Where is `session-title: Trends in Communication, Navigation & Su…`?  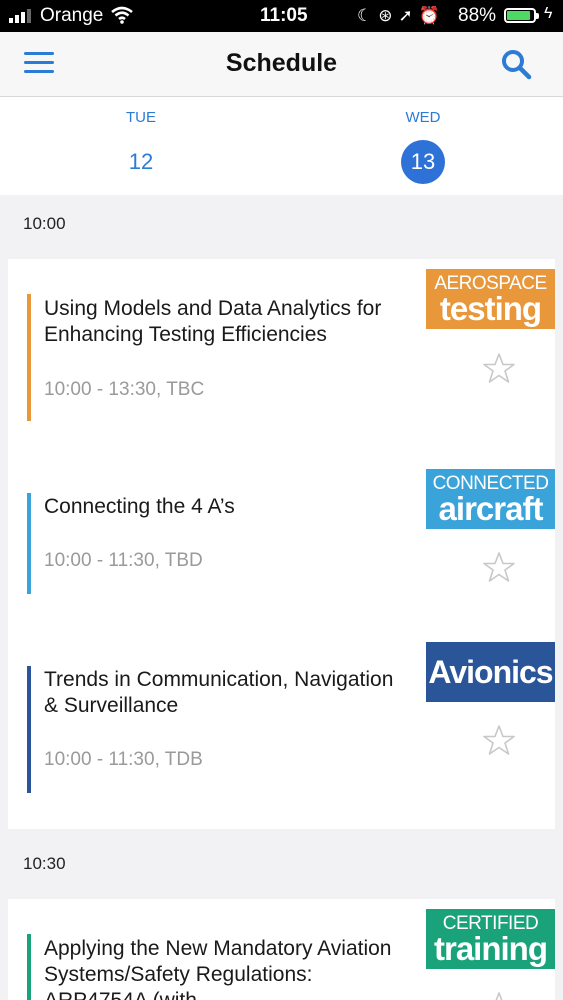
session-title: Trends in Communication, Navigation & Su… is located at coordinates (219, 692).